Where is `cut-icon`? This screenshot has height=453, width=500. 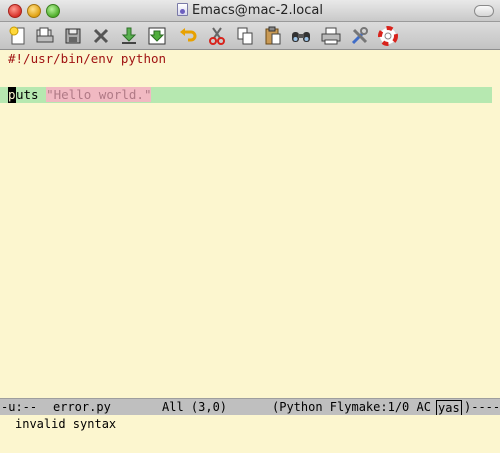 cut-icon is located at coordinates (217, 36).